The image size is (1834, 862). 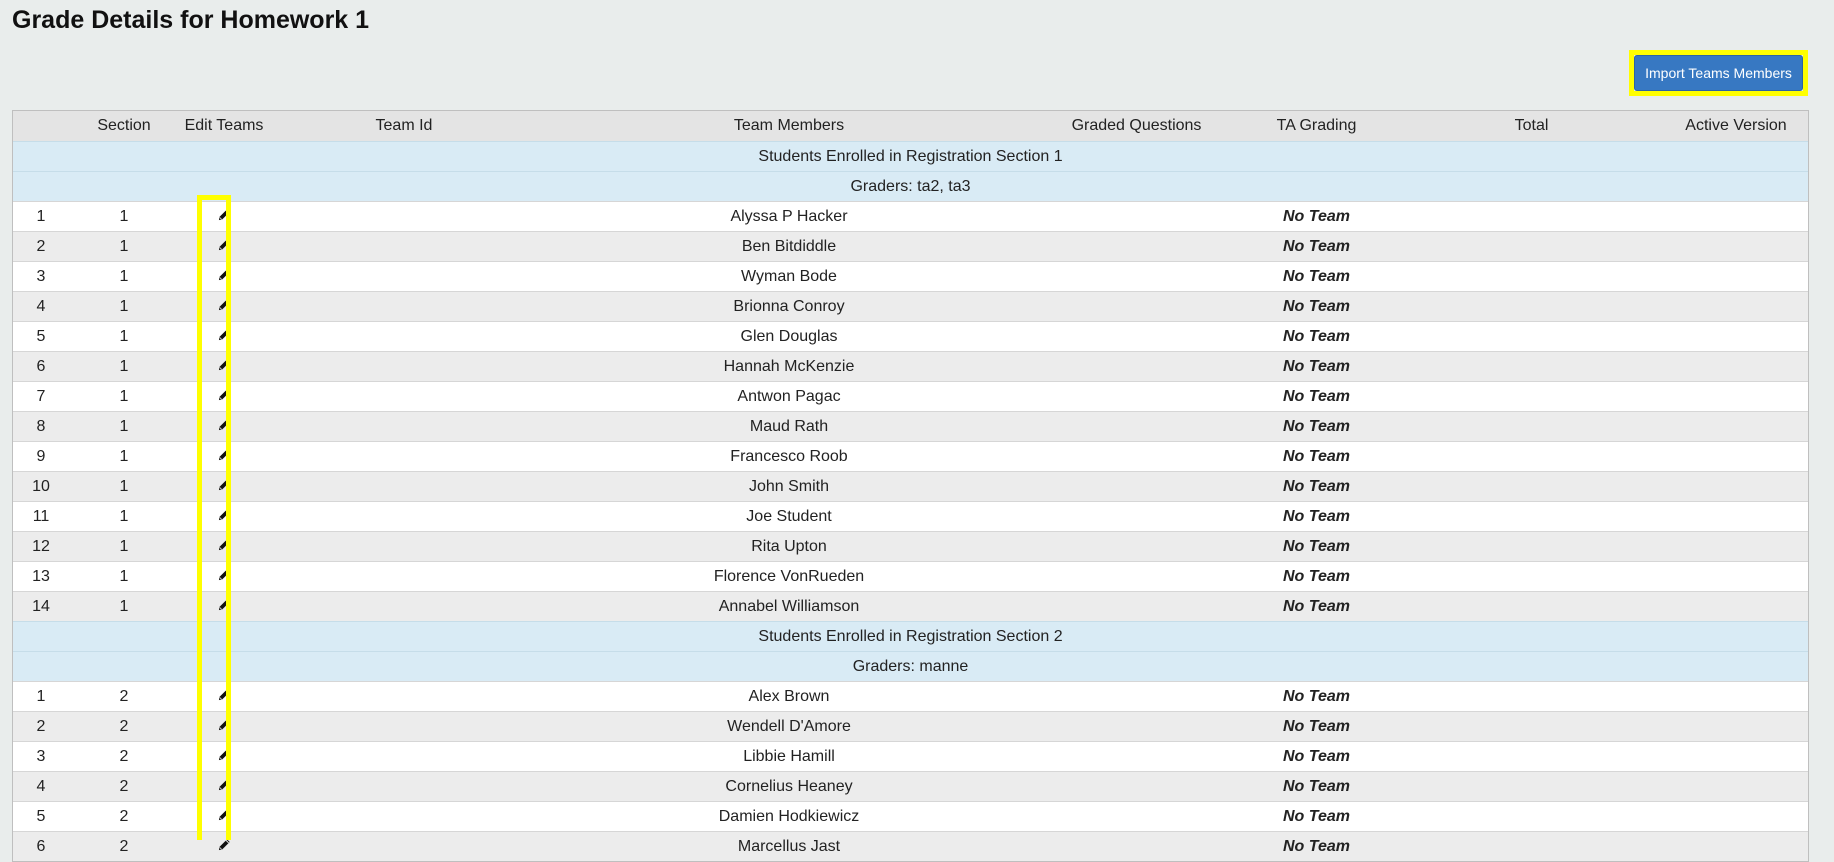 I want to click on header-team-members: Team Members, so click(x=789, y=126).